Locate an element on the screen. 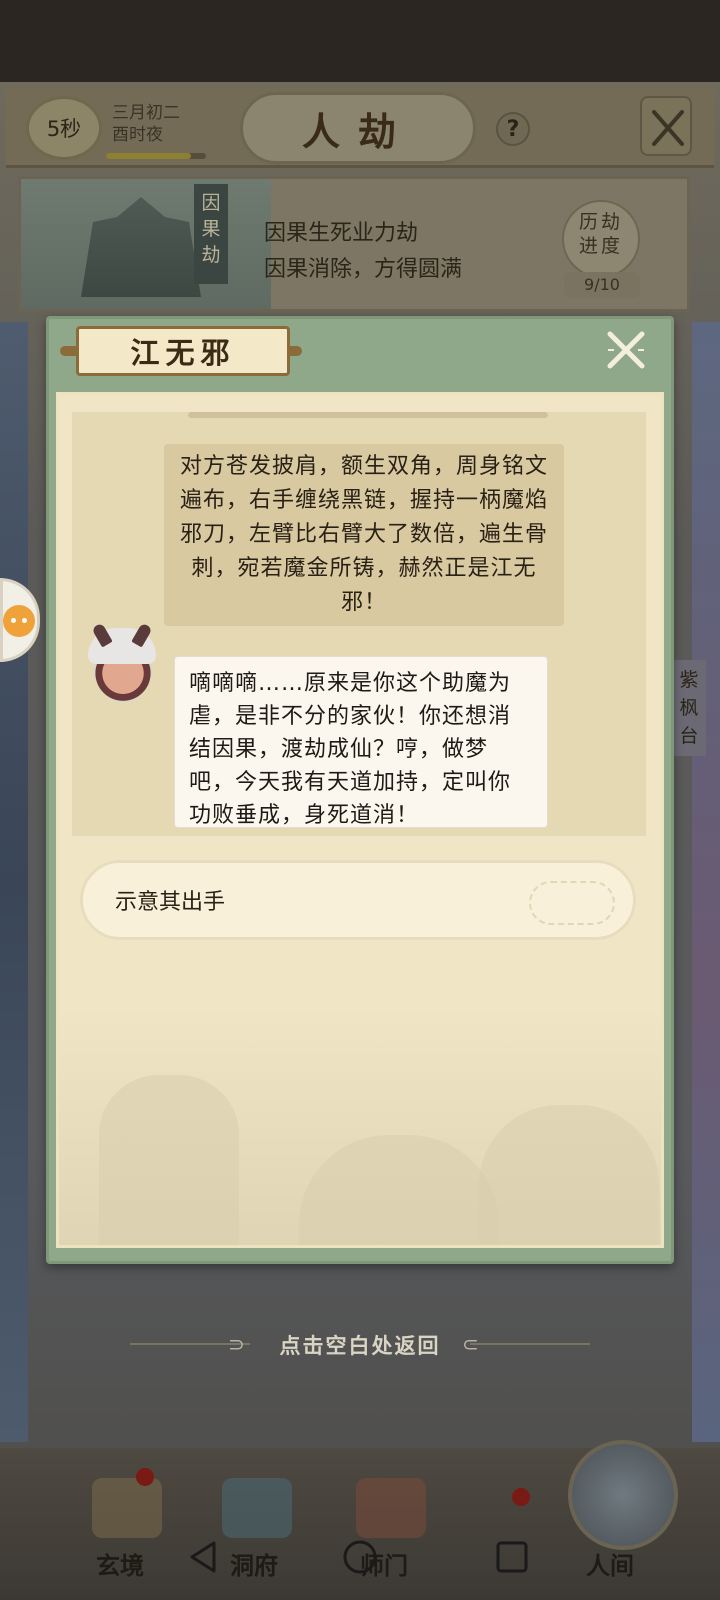 Image resolution: width=720 pixels, height=1600 pixels. page-title: 人劫 is located at coordinates (357, 131).